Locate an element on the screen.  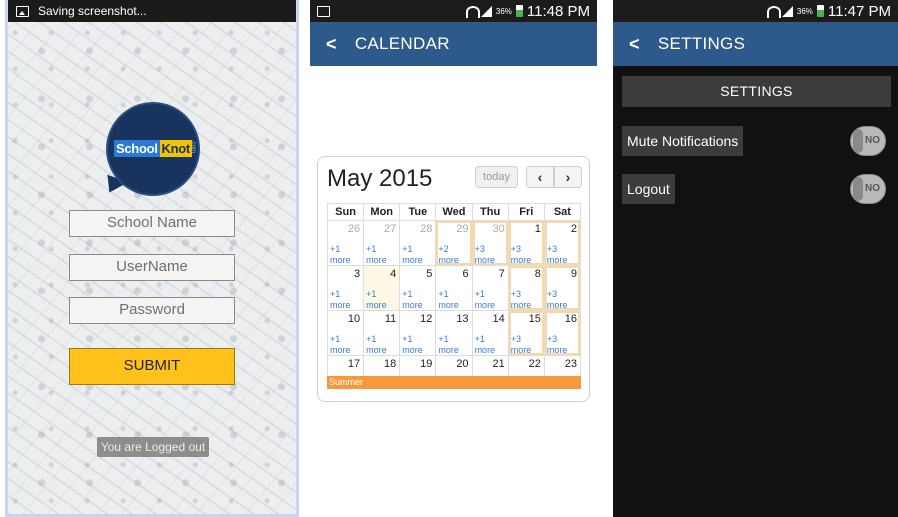
calendar-day-cell: 15 +3 more is located at coordinates (526, 333).